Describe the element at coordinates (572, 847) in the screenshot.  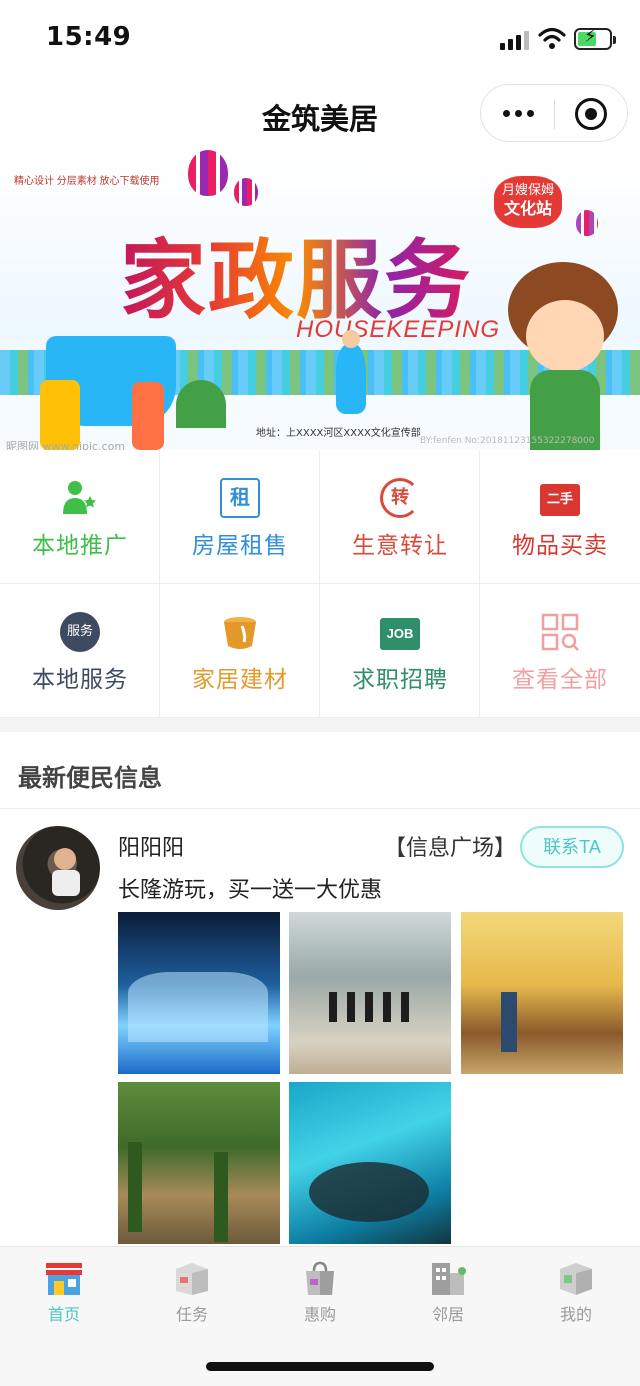
I see `contact-button: 联系TA` at that location.